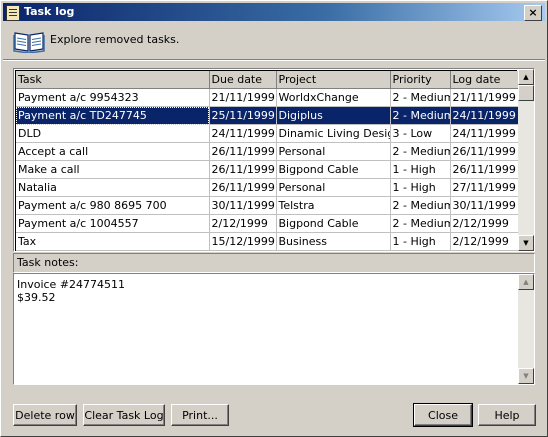 The height and width of the screenshot is (437, 548). What do you see at coordinates (333, 115) in the screenshot?
I see `cell-project: Digiplus` at bounding box center [333, 115].